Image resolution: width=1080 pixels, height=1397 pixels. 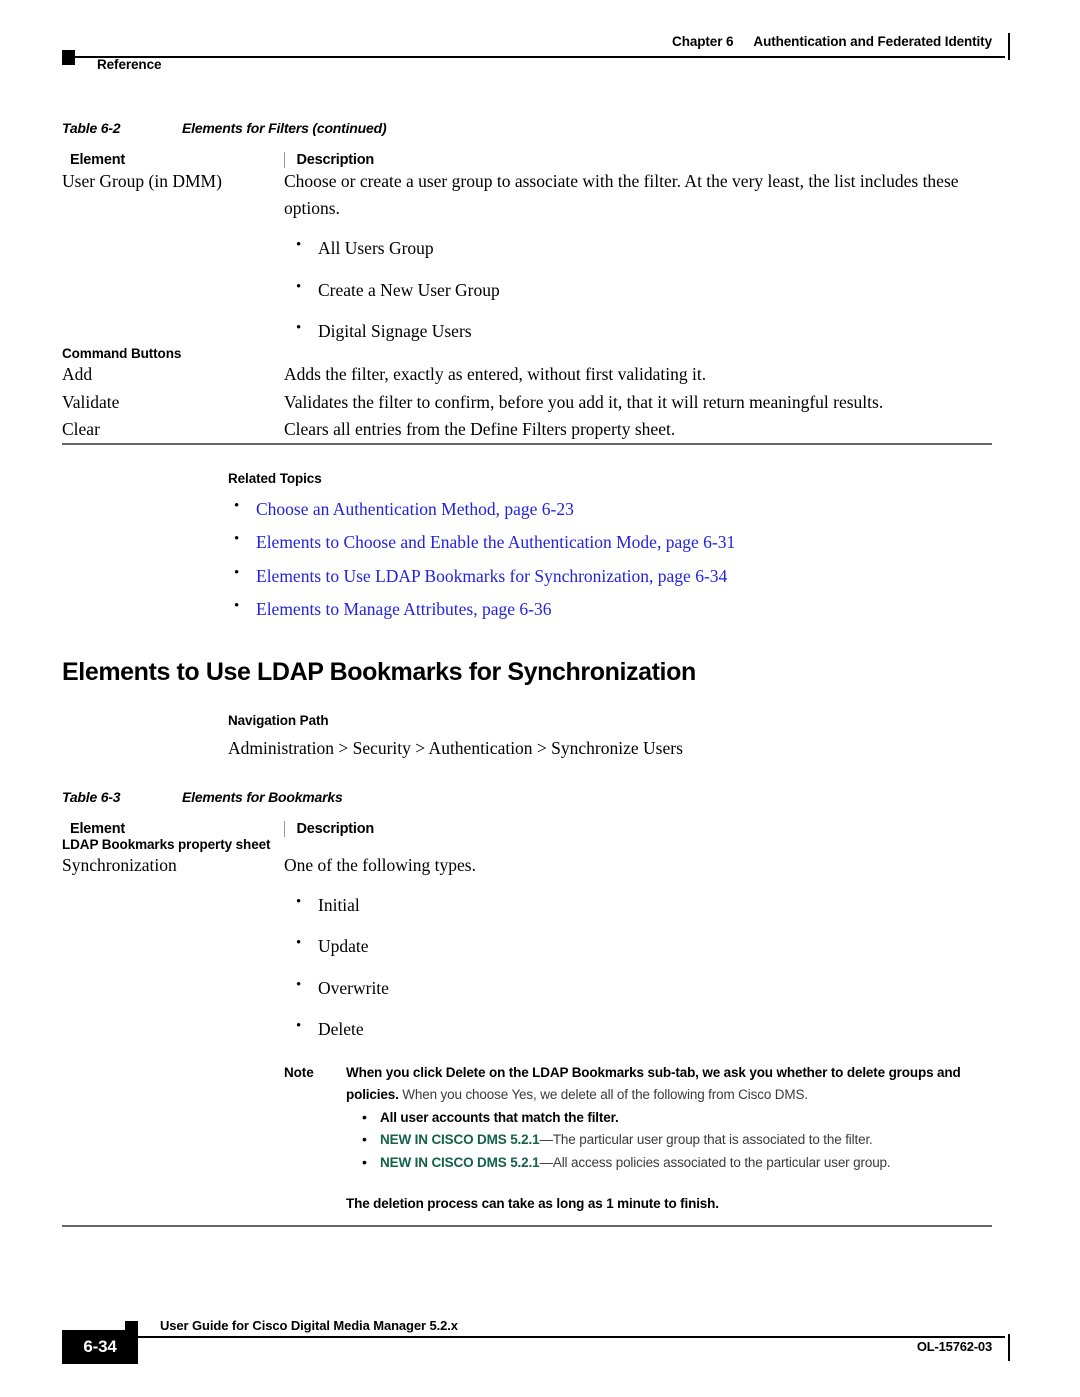 What do you see at coordinates (638, 331) in the screenshot?
I see `list-item: Digital Signage Users` at bounding box center [638, 331].